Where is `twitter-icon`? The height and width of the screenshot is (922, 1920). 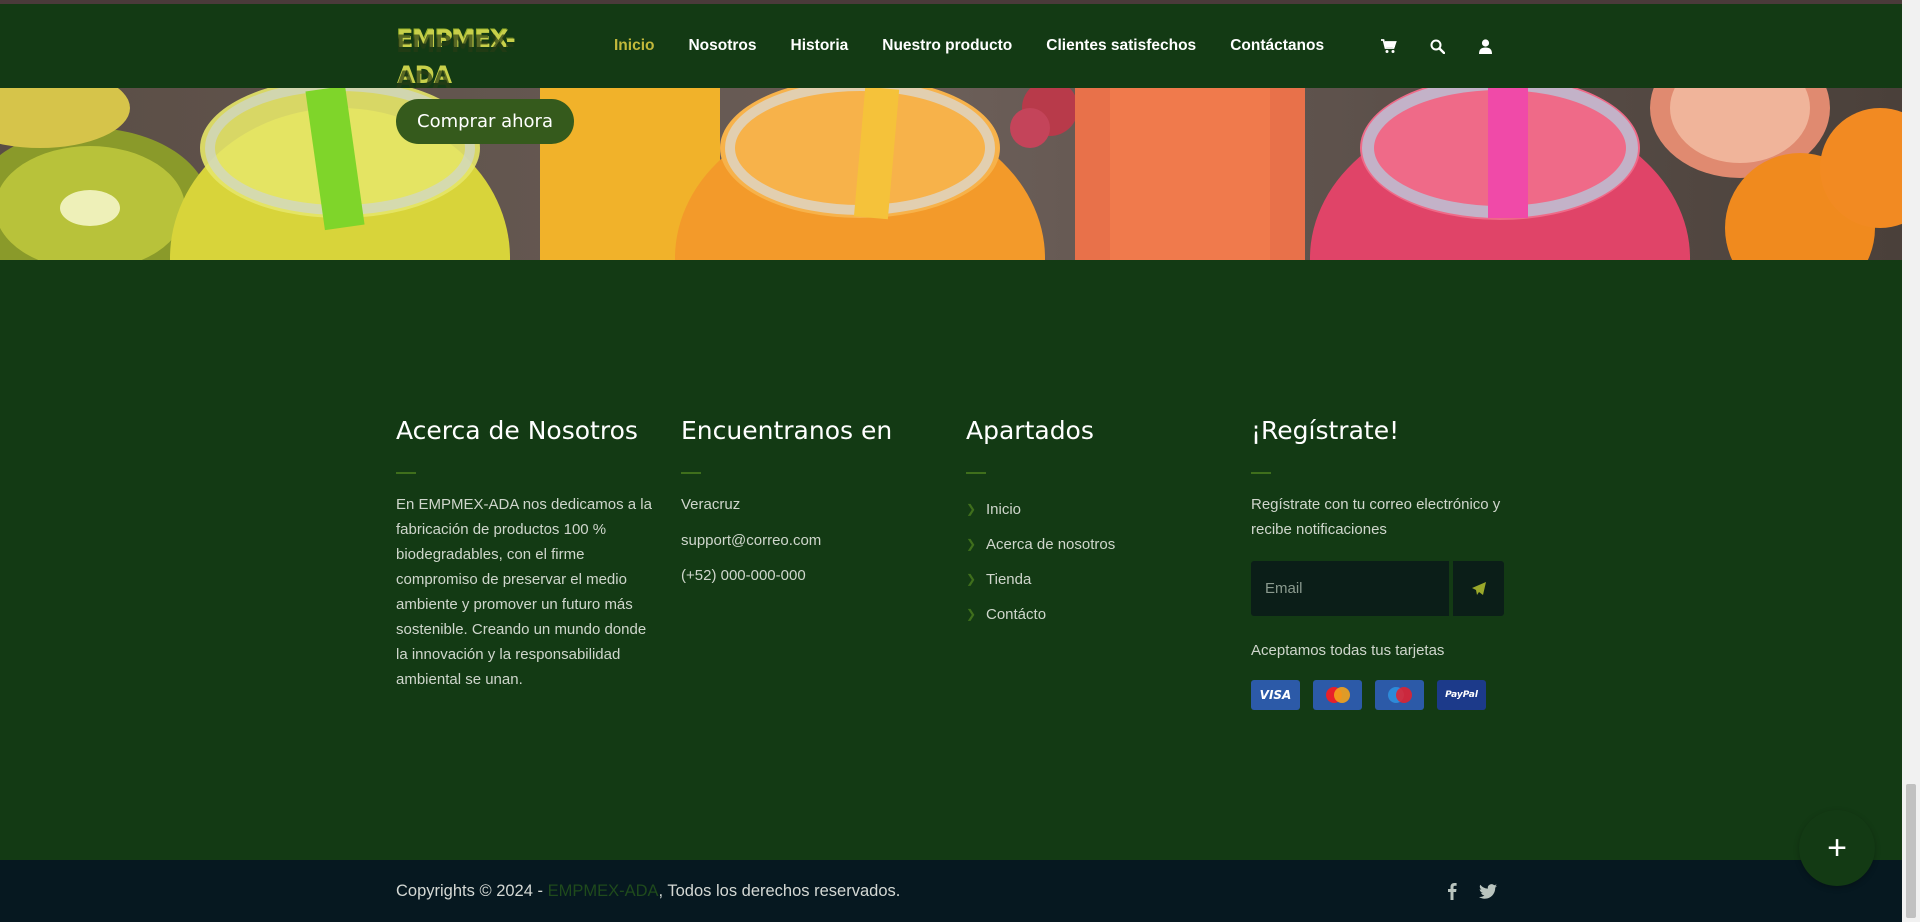 twitter-icon is located at coordinates (1488, 891).